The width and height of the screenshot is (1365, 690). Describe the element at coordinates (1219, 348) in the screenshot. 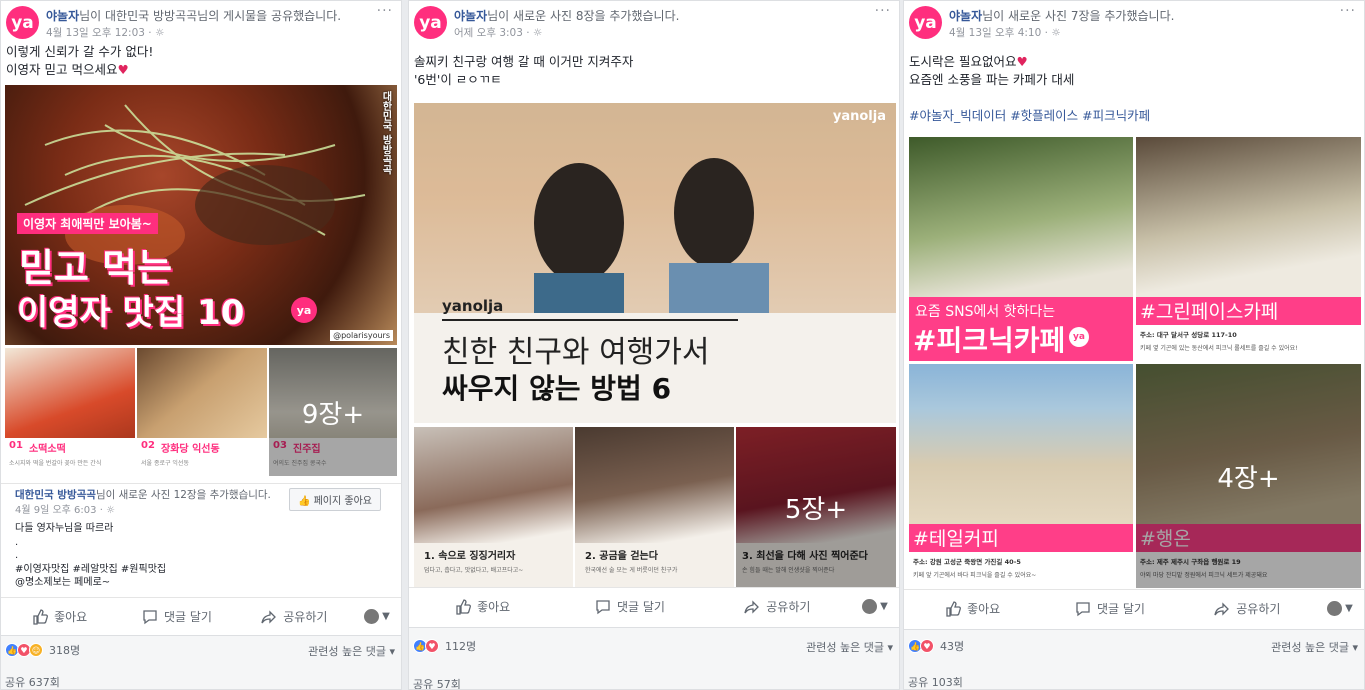

I see `tile-tip: 키페 옆 기곤에 있는 동산에서 피크닉 롤세트를 즐길 수 있어요!` at that location.